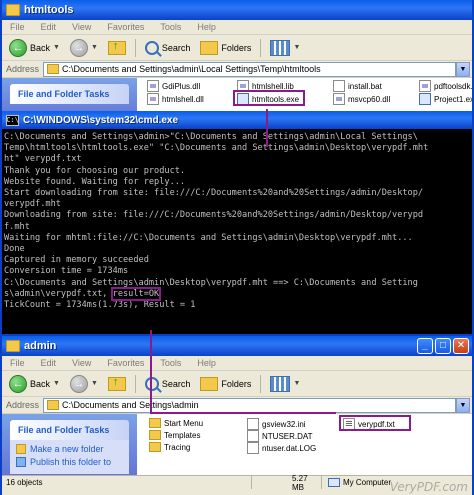  What do you see at coordinates (375, 423) in the screenshot?
I see `highlight-verypdf-txt` at bounding box center [375, 423].